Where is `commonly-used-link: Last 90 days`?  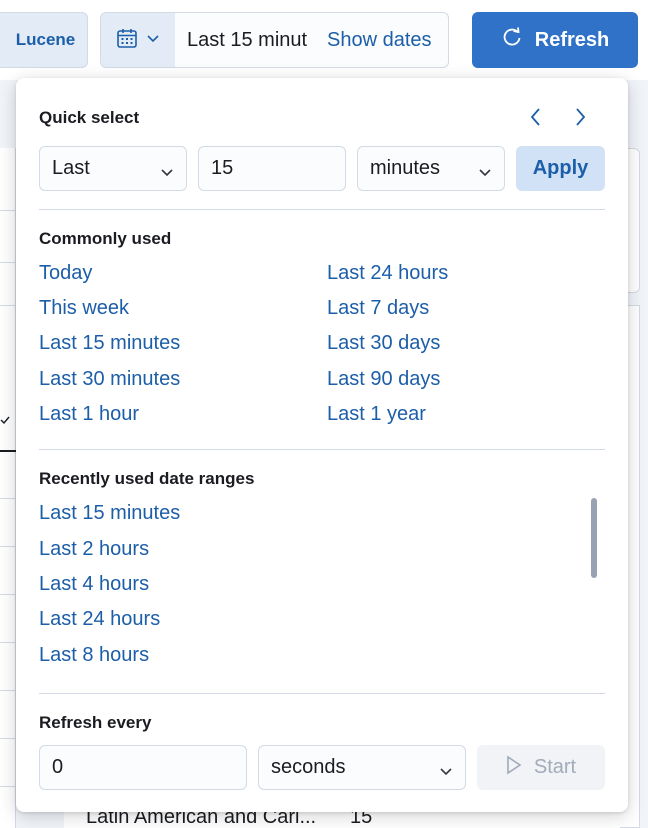
commonly-used-link: Last 90 days is located at coordinates (383, 379).